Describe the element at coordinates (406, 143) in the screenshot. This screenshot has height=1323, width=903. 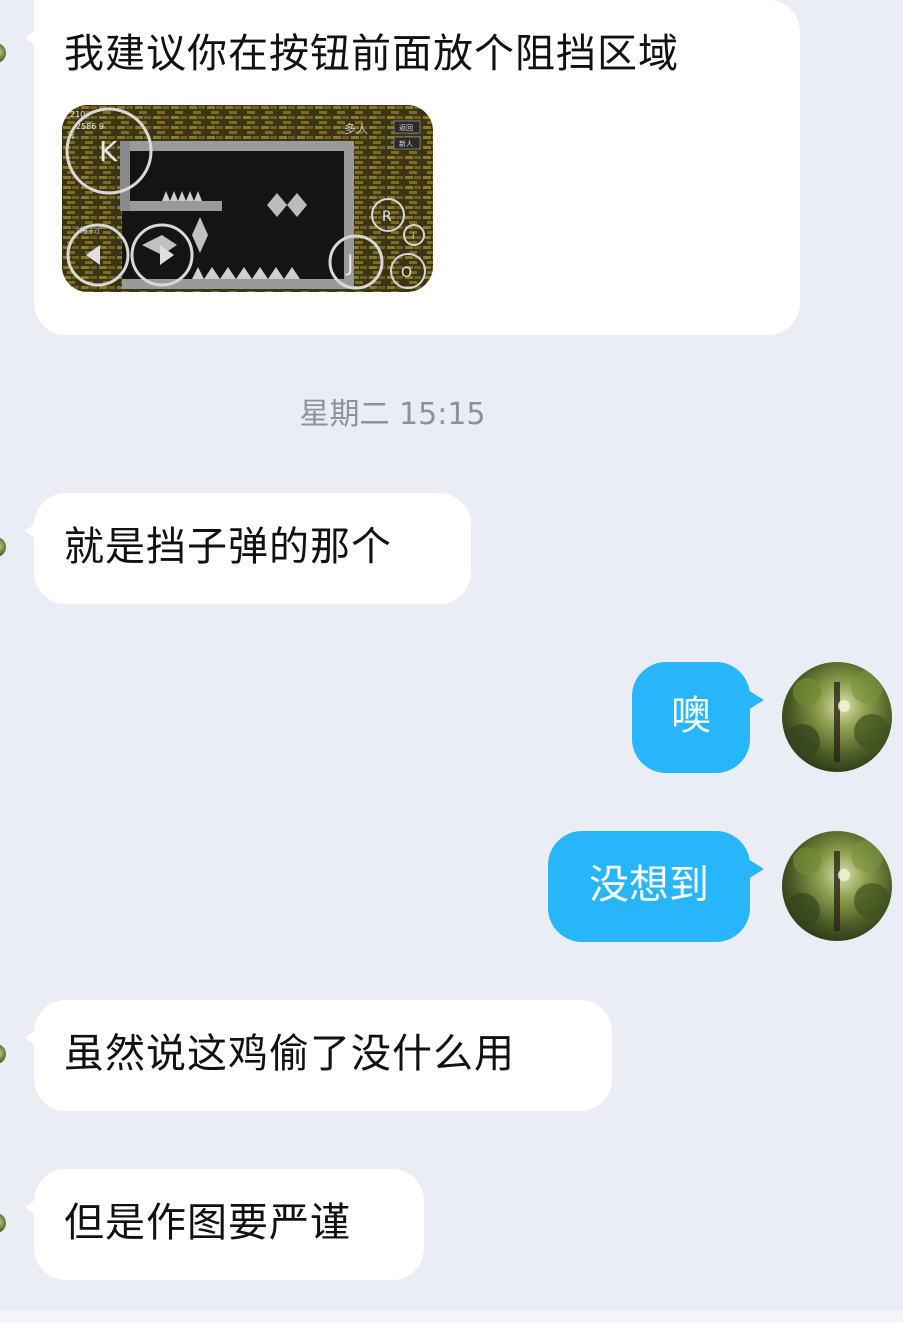
I see `menu-btn-2: 新人` at that location.